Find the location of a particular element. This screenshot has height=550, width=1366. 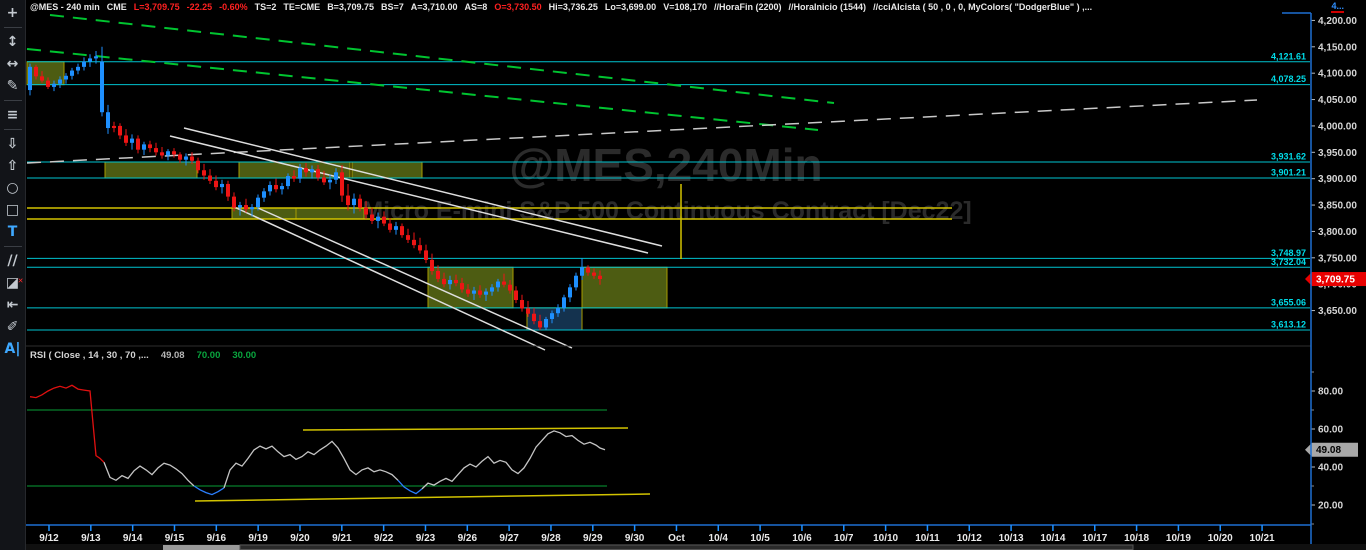

eraser-tool-icon: ◪ ✕ is located at coordinates (13, 283).